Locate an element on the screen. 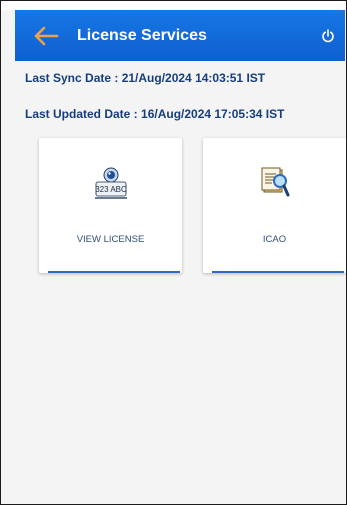 The width and height of the screenshot is (347, 505). view-license-underline is located at coordinates (114, 272).